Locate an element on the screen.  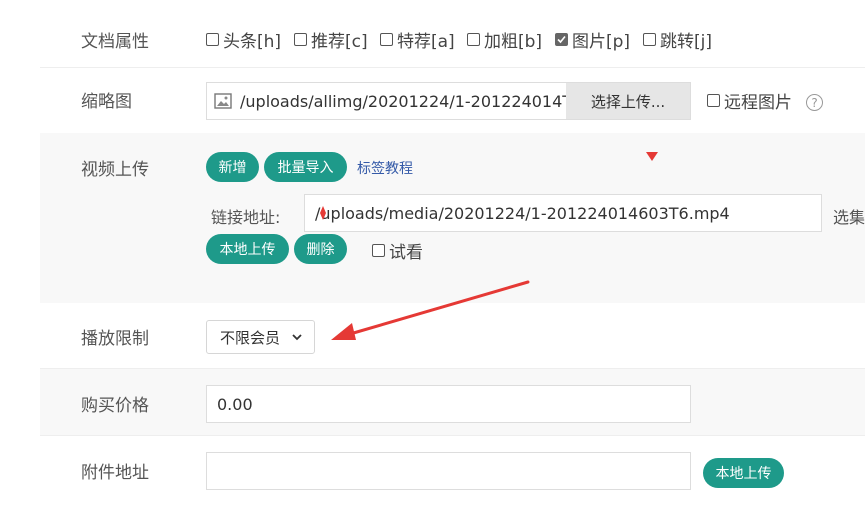
attachment-input is located at coordinates (448, 471).